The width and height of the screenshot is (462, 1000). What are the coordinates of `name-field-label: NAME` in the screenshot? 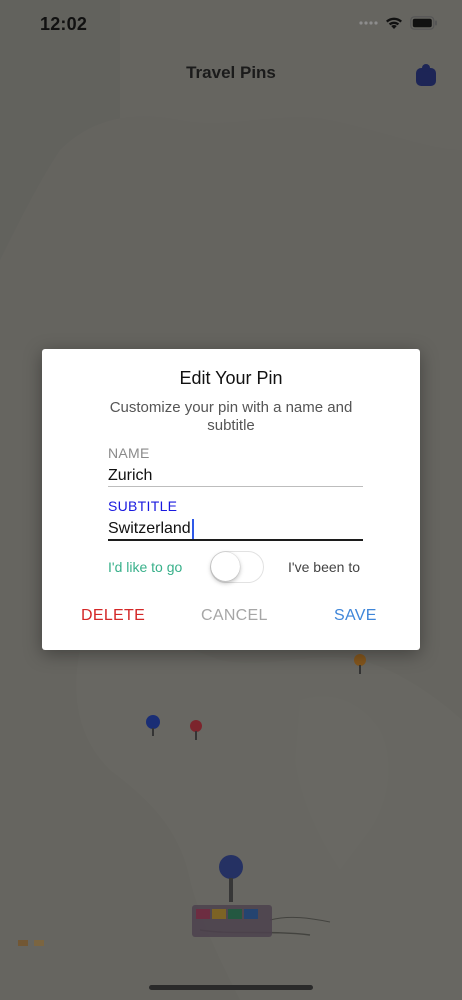 It's located at (129, 453).